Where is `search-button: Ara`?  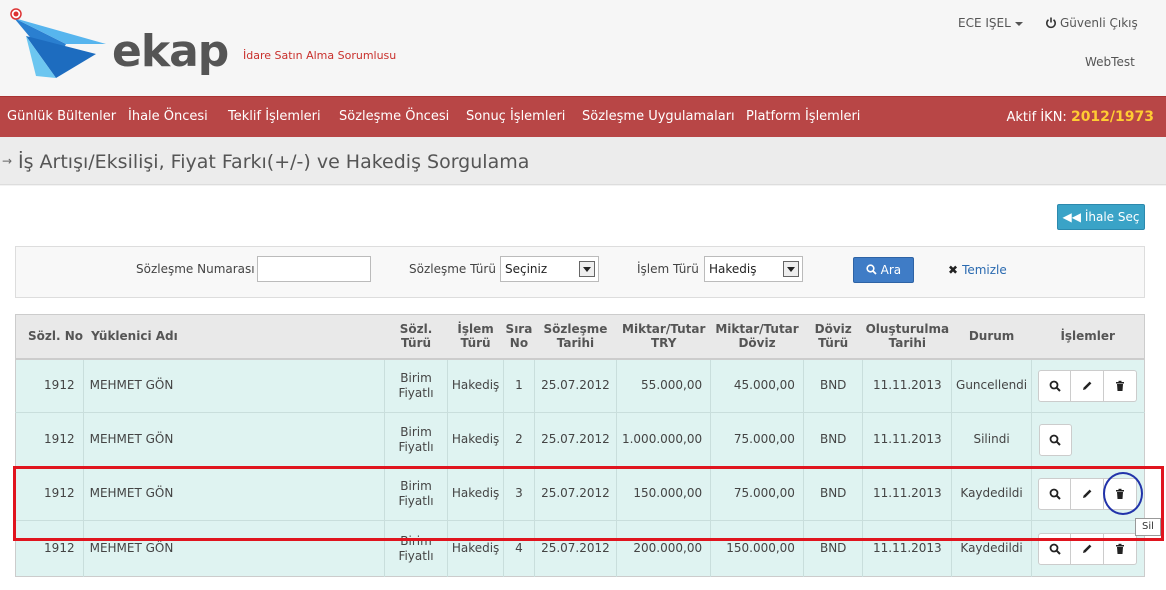
search-button: Ara is located at coordinates (883, 270).